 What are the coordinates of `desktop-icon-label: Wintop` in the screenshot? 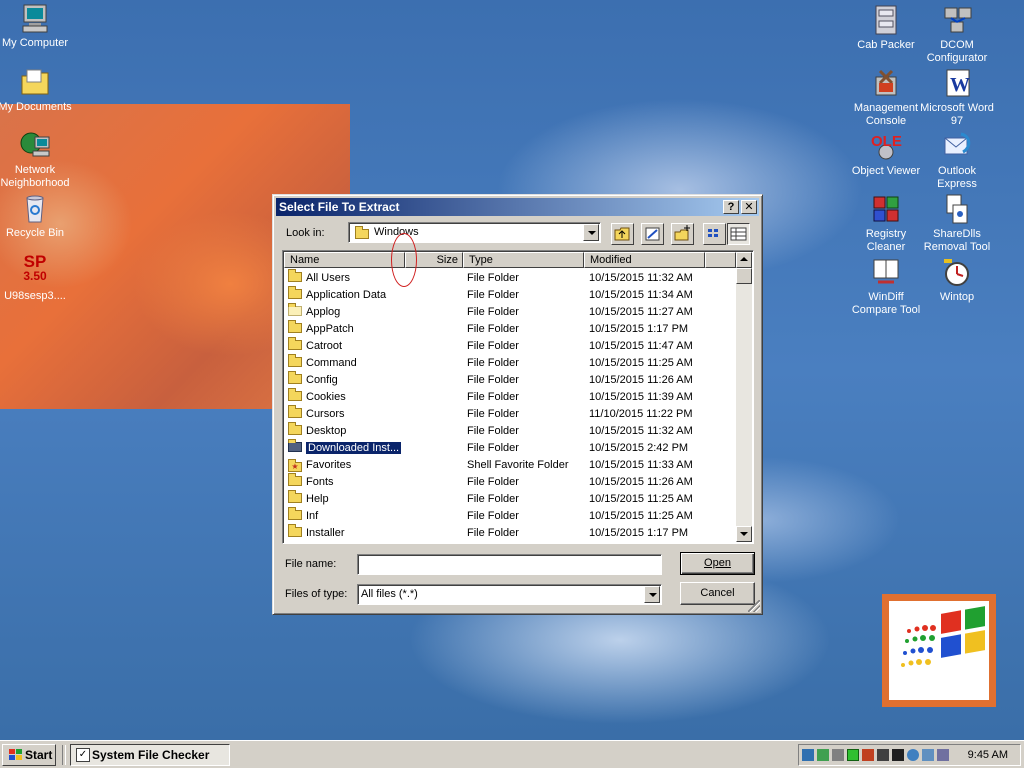 It's located at (957, 297).